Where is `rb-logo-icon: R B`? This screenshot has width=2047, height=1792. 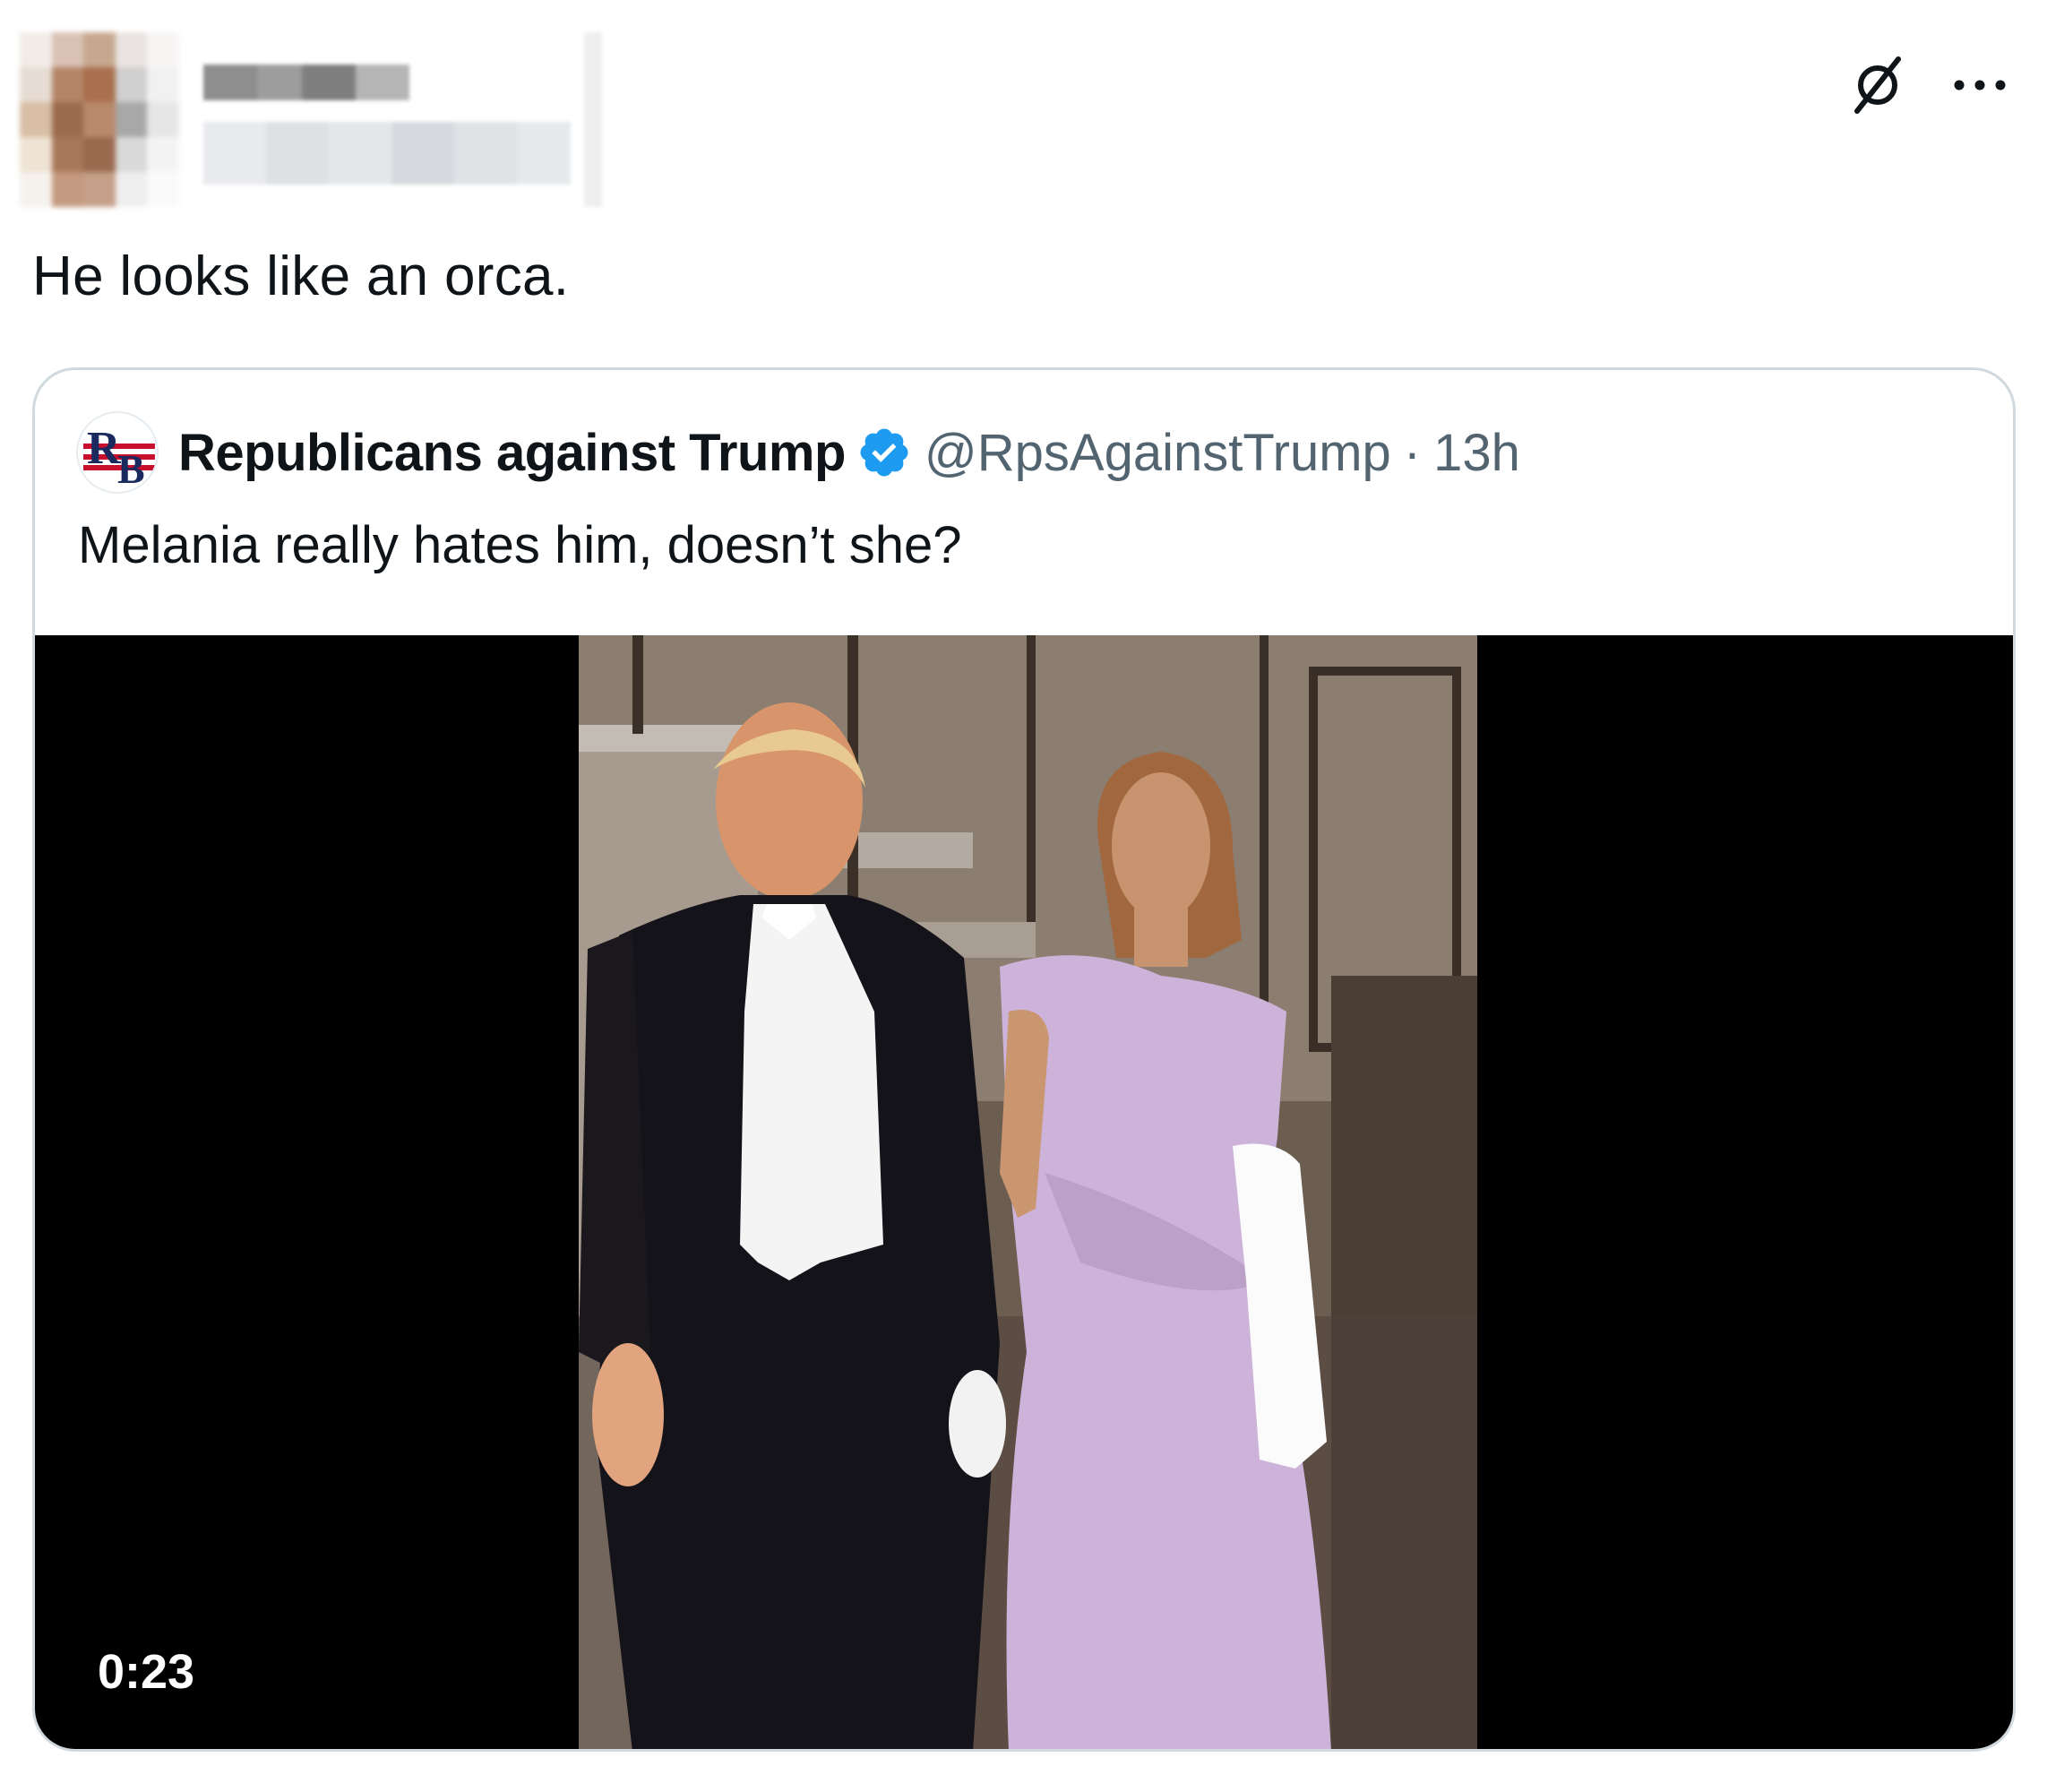
rb-logo-icon: R B is located at coordinates (118, 452).